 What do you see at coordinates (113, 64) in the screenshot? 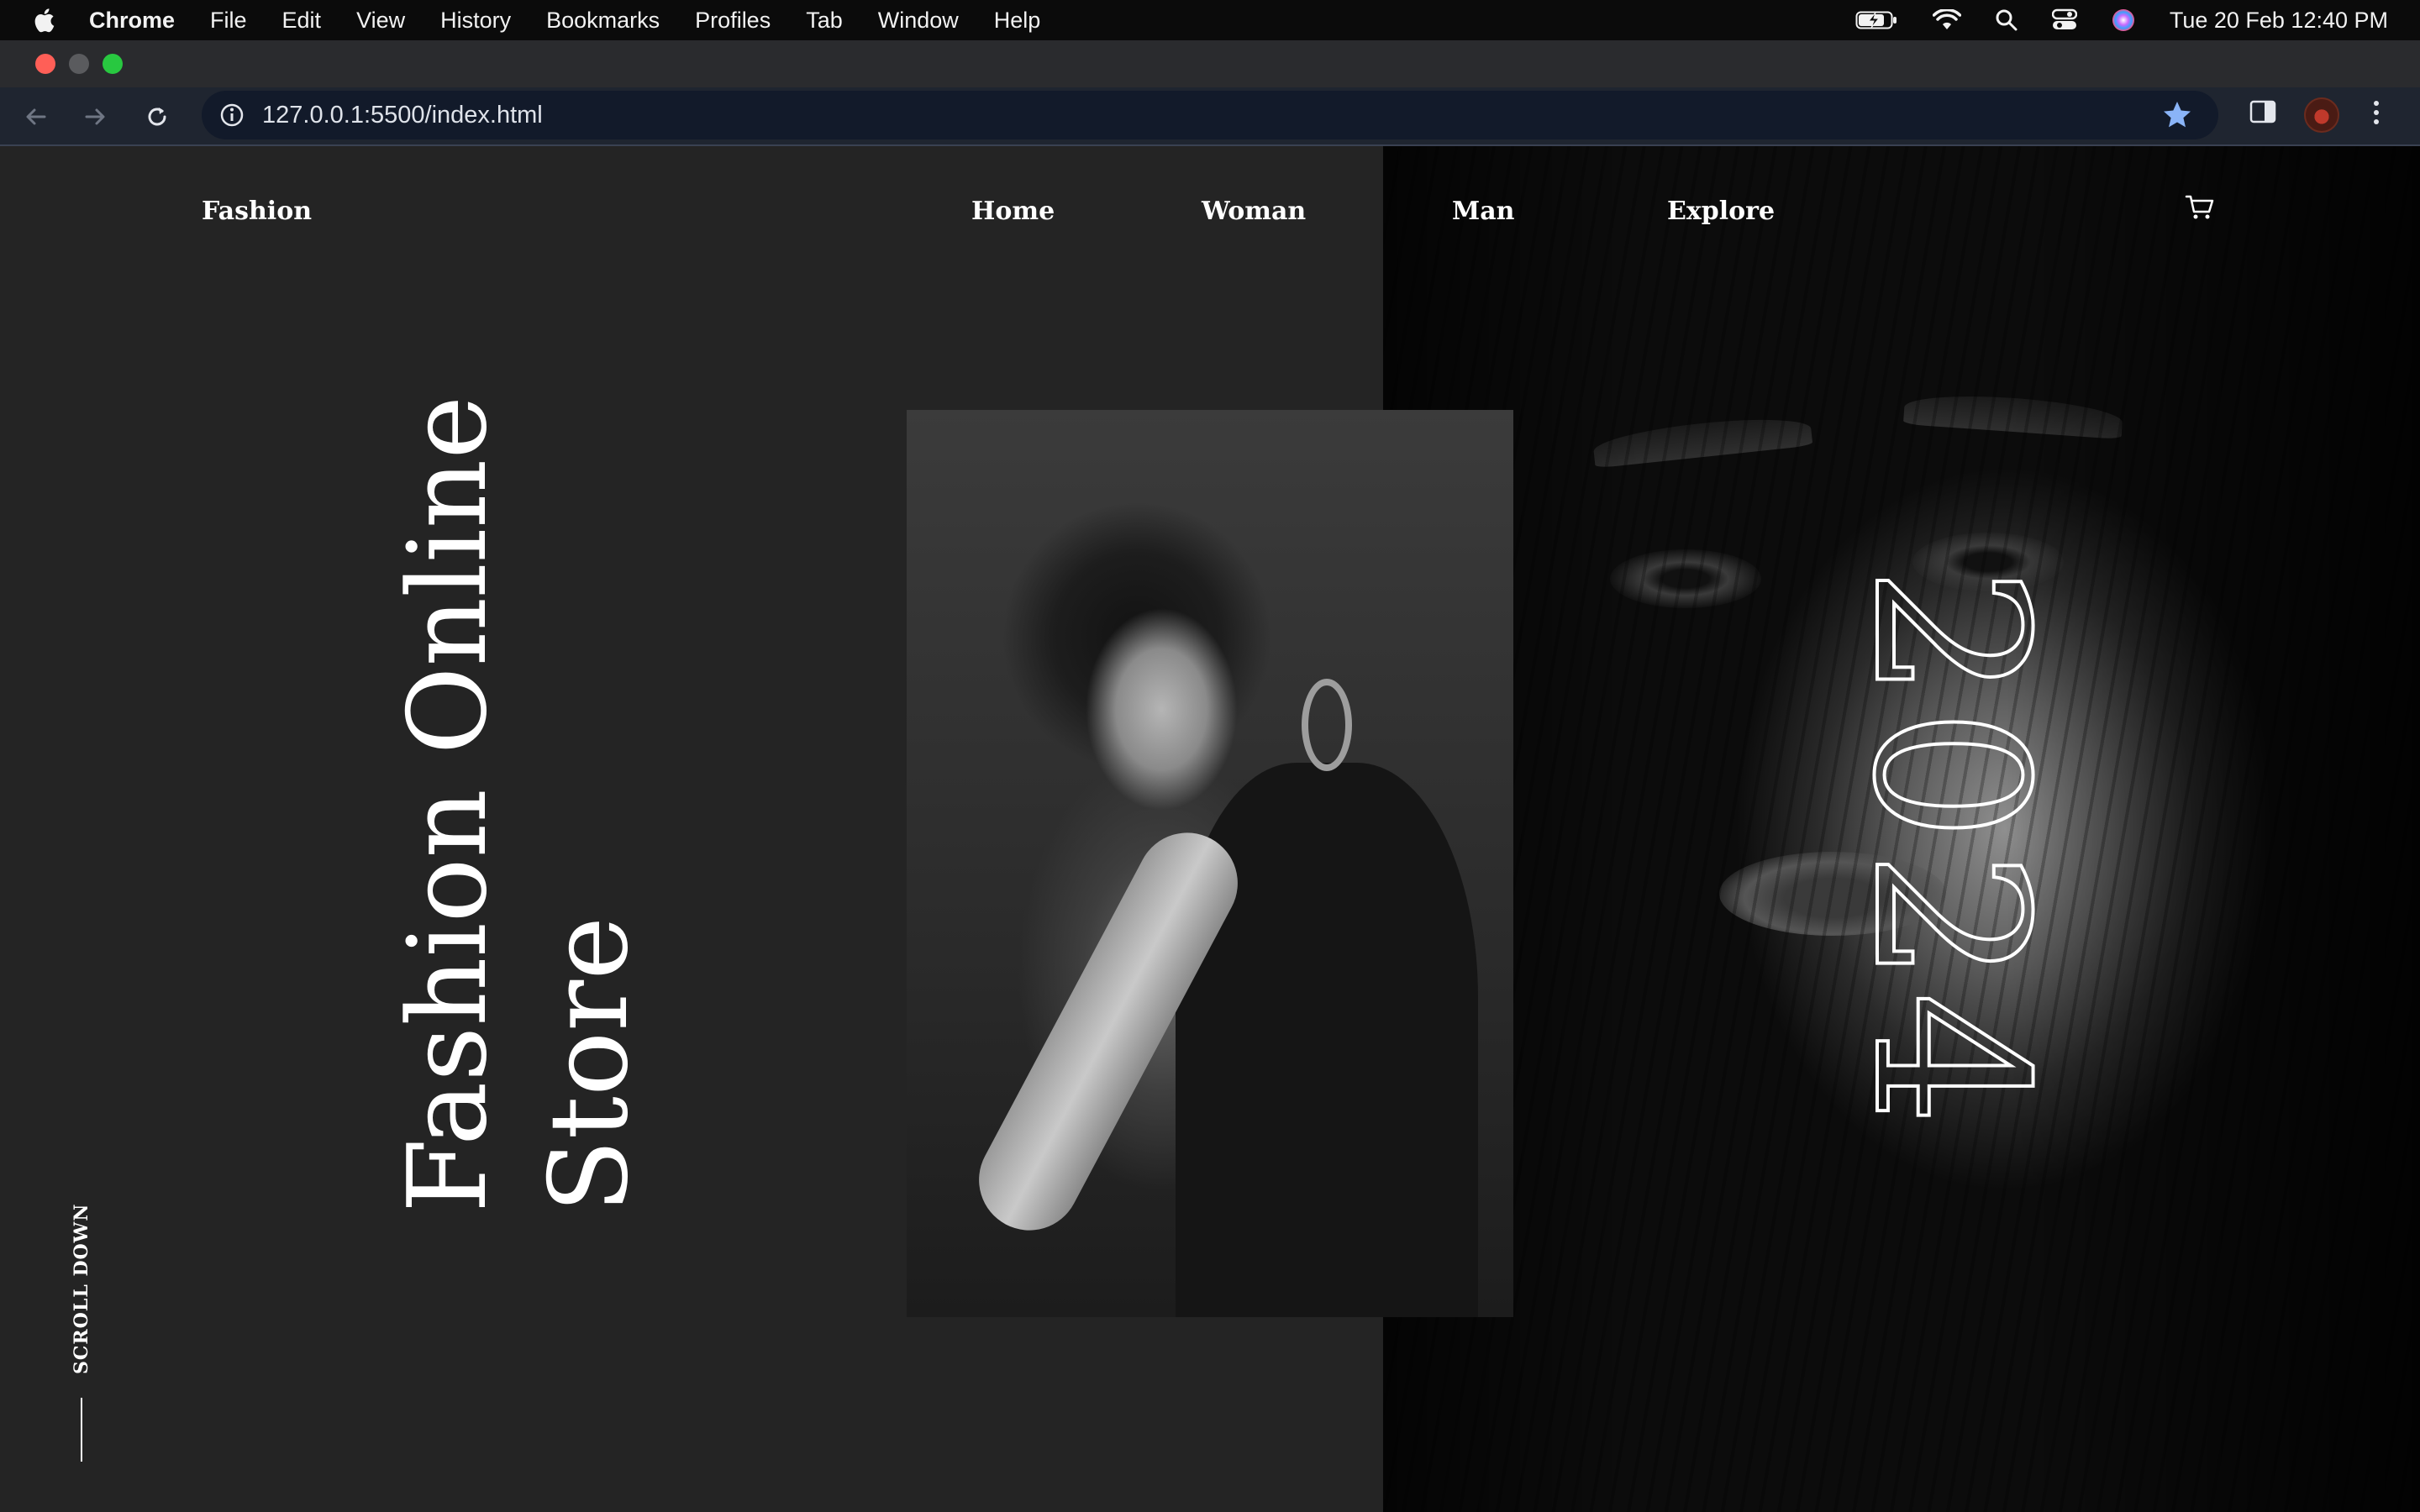
I see `zoom-window-button` at bounding box center [113, 64].